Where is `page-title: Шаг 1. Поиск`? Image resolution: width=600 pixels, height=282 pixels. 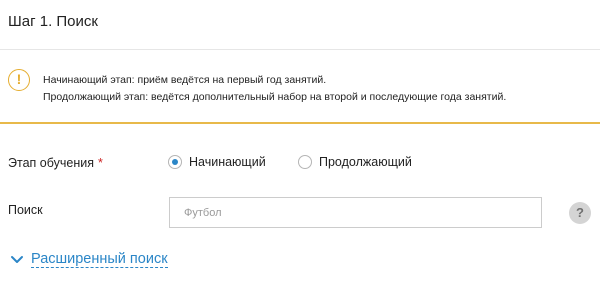 page-title: Шаг 1. Поиск is located at coordinates (53, 21).